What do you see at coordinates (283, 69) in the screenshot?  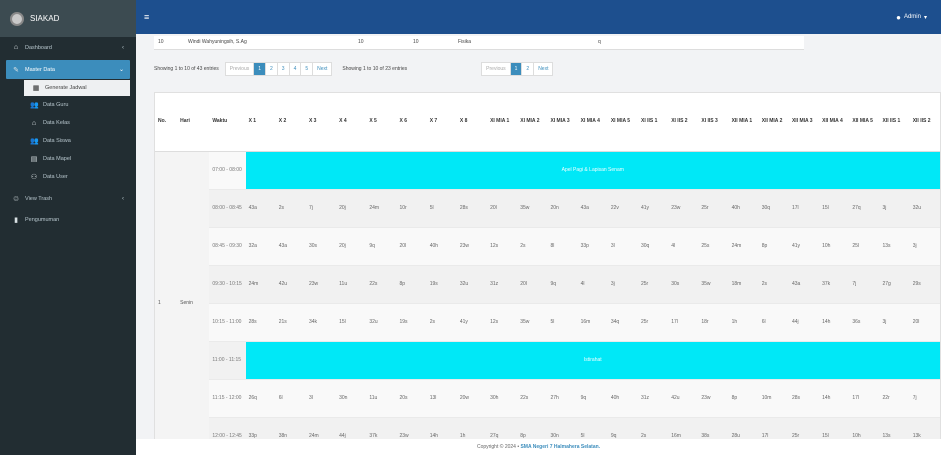 I see `page-3-button: 3` at bounding box center [283, 69].